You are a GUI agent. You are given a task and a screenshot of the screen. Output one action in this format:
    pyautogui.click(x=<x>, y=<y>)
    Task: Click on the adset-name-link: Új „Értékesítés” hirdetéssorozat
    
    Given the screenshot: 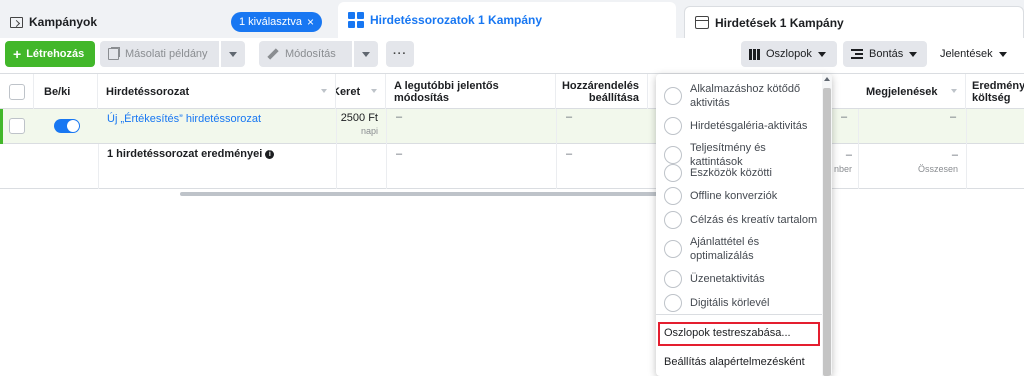 What is the action you would take?
    pyautogui.click(x=184, y=119)
    